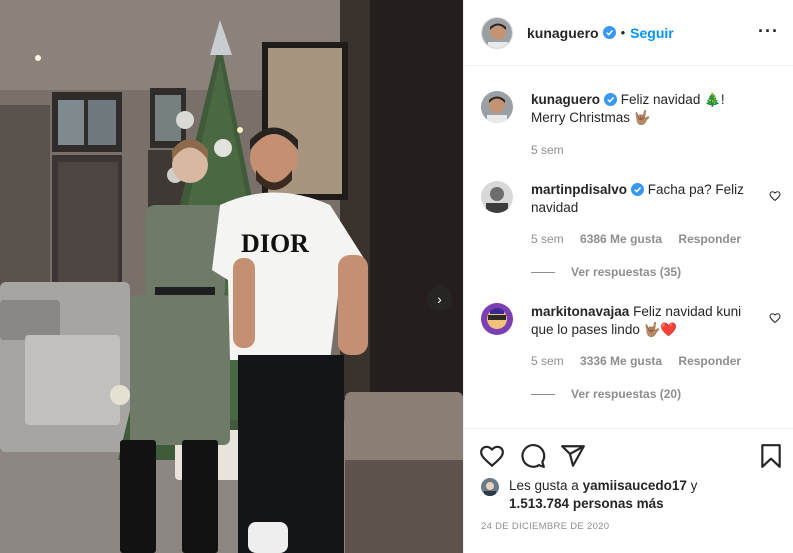  I want to click on post-date: 24 DE DICIEMBRE DE 2020, so click(545, 526).